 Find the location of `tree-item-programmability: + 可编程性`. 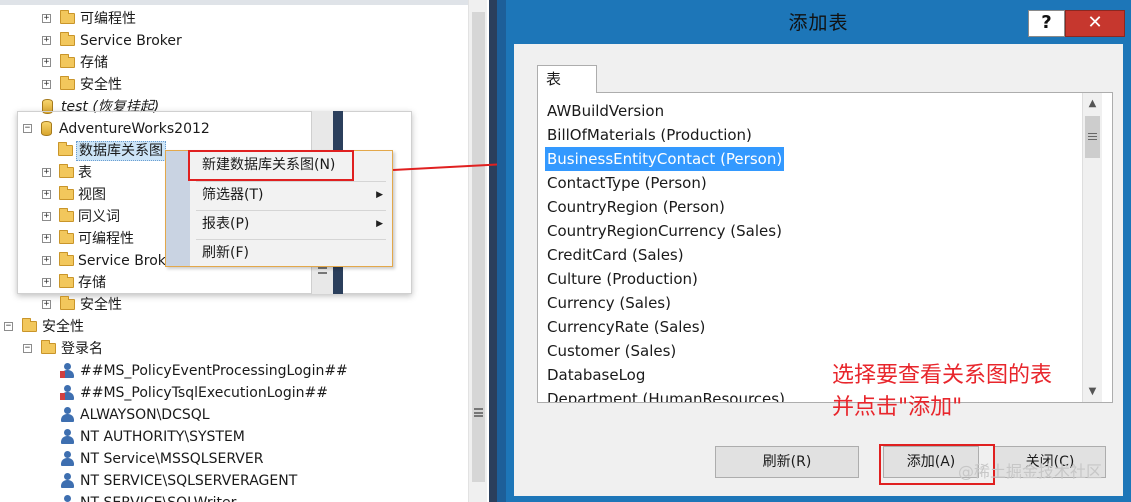

tree-item-programmability: + 可编程性 is located at coordinates (230, 19).